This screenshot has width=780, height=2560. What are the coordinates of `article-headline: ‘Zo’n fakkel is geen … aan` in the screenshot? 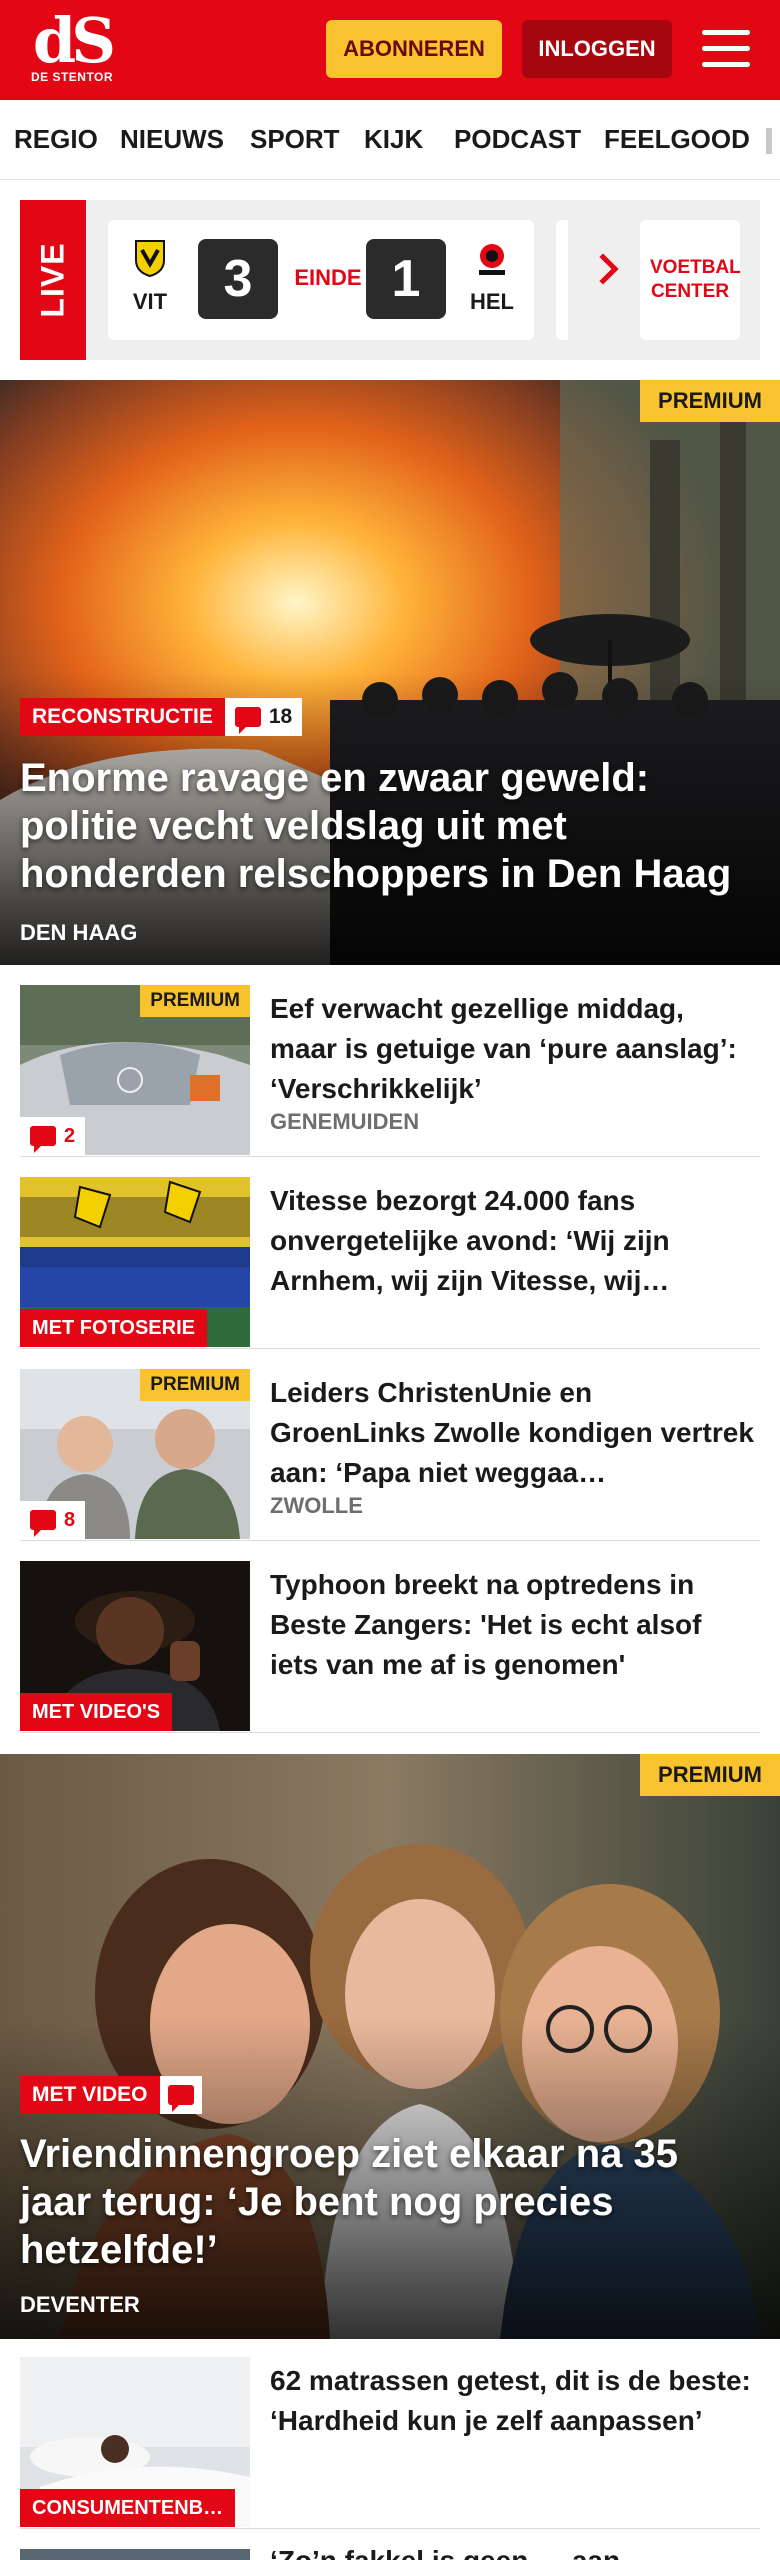 It's located at (512, 2554).